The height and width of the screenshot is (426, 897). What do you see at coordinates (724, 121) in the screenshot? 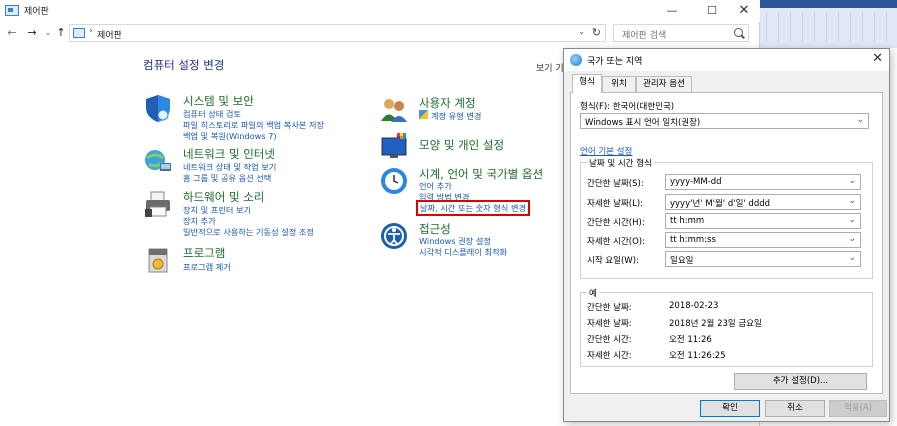
I see `format-select: Windows 표시 언어 일치(권장) ⌄` at bounding box center [724, 121].